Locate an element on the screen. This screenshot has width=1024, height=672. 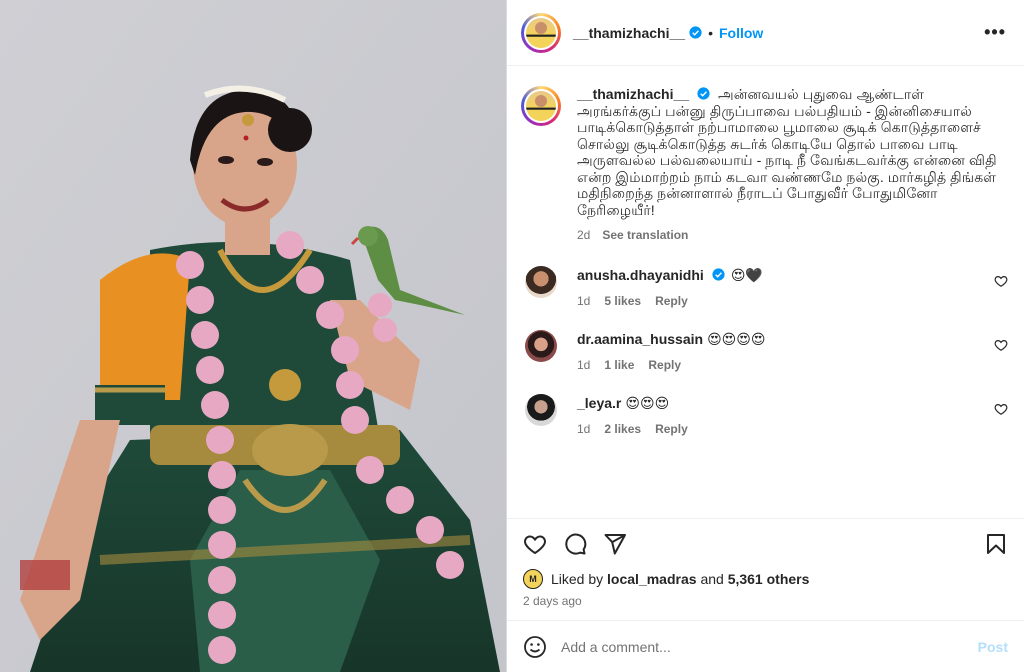
commenter-verified-badge-icon is located at coordinates (718, 274).